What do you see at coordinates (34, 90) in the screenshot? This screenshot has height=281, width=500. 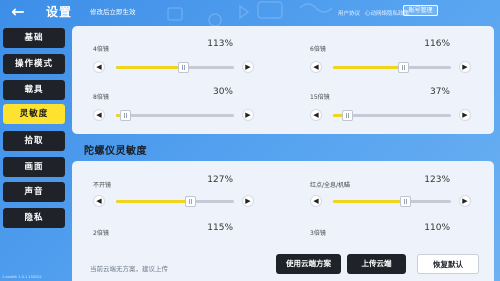 I see `sidebar-item-vehicle: 载具` at bounding box center [34, 90].